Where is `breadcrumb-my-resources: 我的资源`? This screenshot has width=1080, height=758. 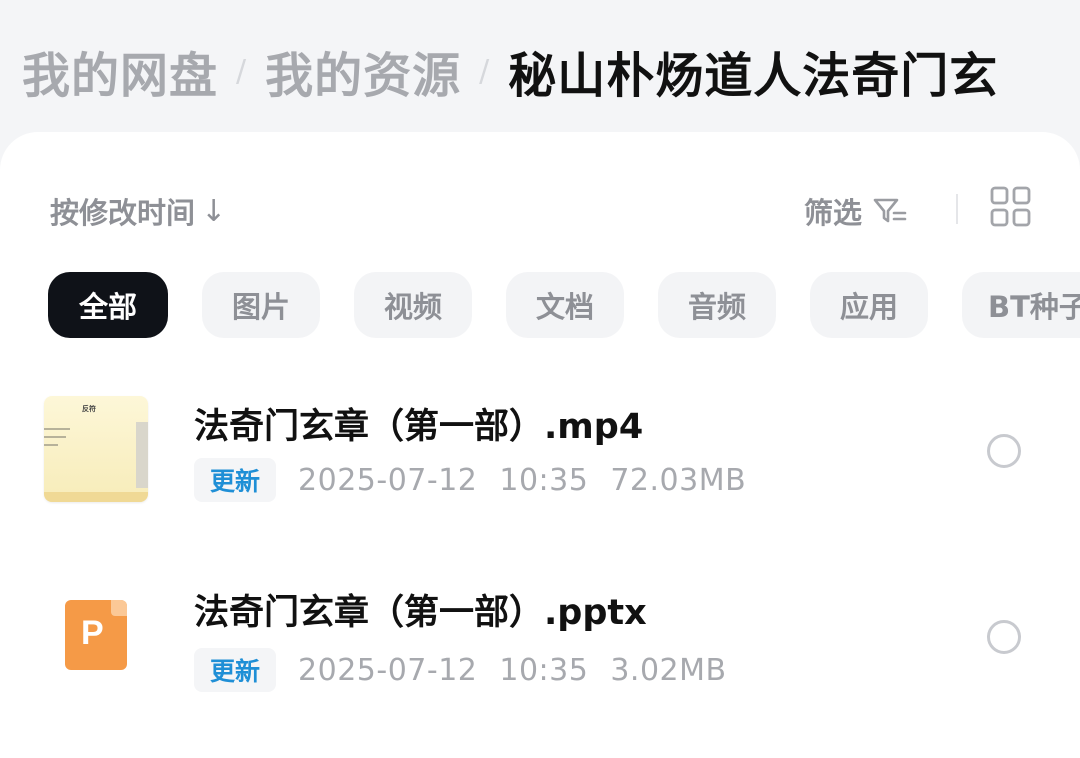
breadcrumb-my-resources: 我的资源 is located at coordinates (363, 71).